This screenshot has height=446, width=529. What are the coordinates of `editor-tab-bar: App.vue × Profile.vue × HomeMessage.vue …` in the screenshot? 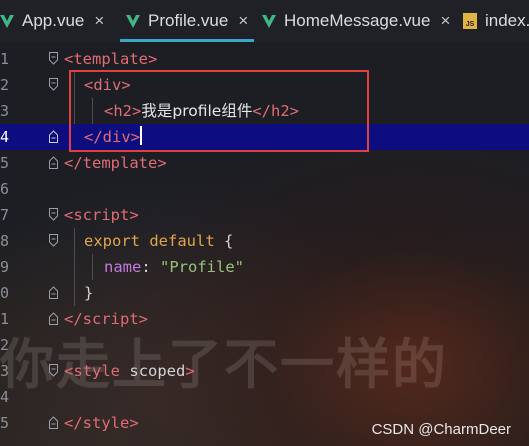 It's located at (264, 21).